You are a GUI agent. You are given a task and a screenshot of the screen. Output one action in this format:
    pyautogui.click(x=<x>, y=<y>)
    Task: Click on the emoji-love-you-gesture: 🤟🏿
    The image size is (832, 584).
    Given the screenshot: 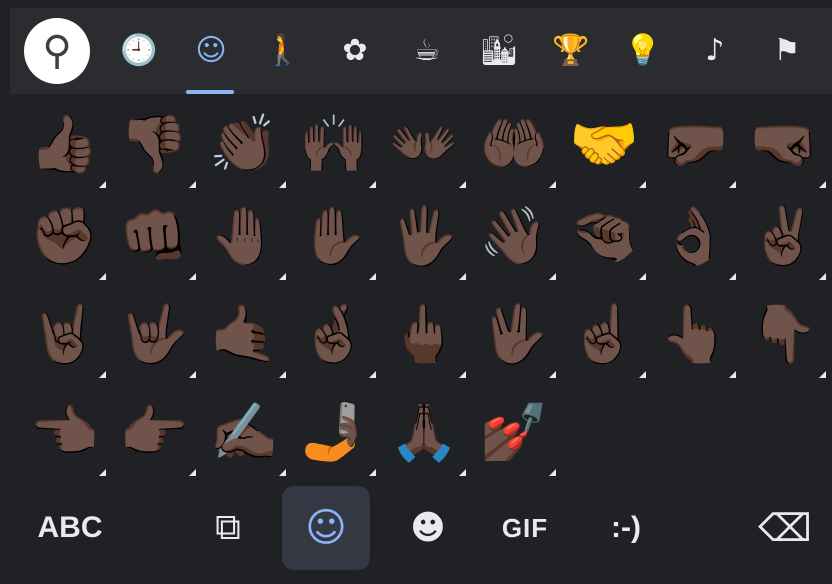 What is the action you would take?
    pyautogui.click(x=154, y=335)
    